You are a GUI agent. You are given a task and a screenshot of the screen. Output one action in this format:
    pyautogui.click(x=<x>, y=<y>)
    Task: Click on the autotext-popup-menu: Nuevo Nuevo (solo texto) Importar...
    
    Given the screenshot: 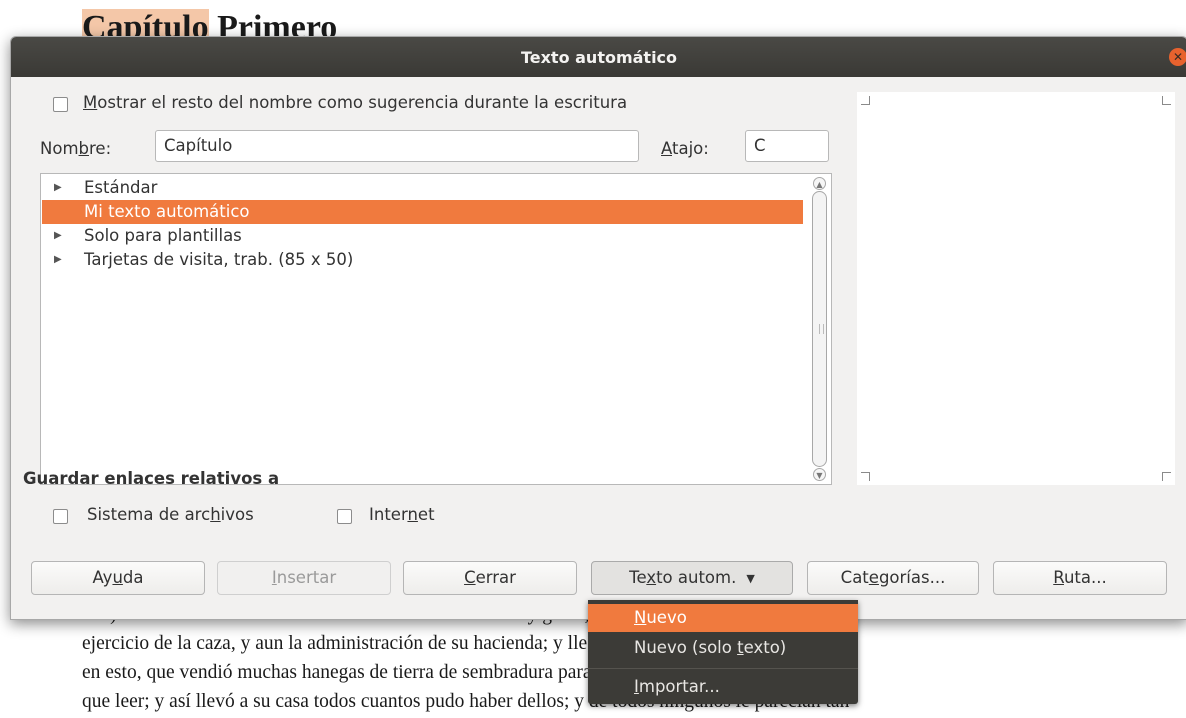 What is the action you would take?
    pyautogui.click(x=723, y=652)
    